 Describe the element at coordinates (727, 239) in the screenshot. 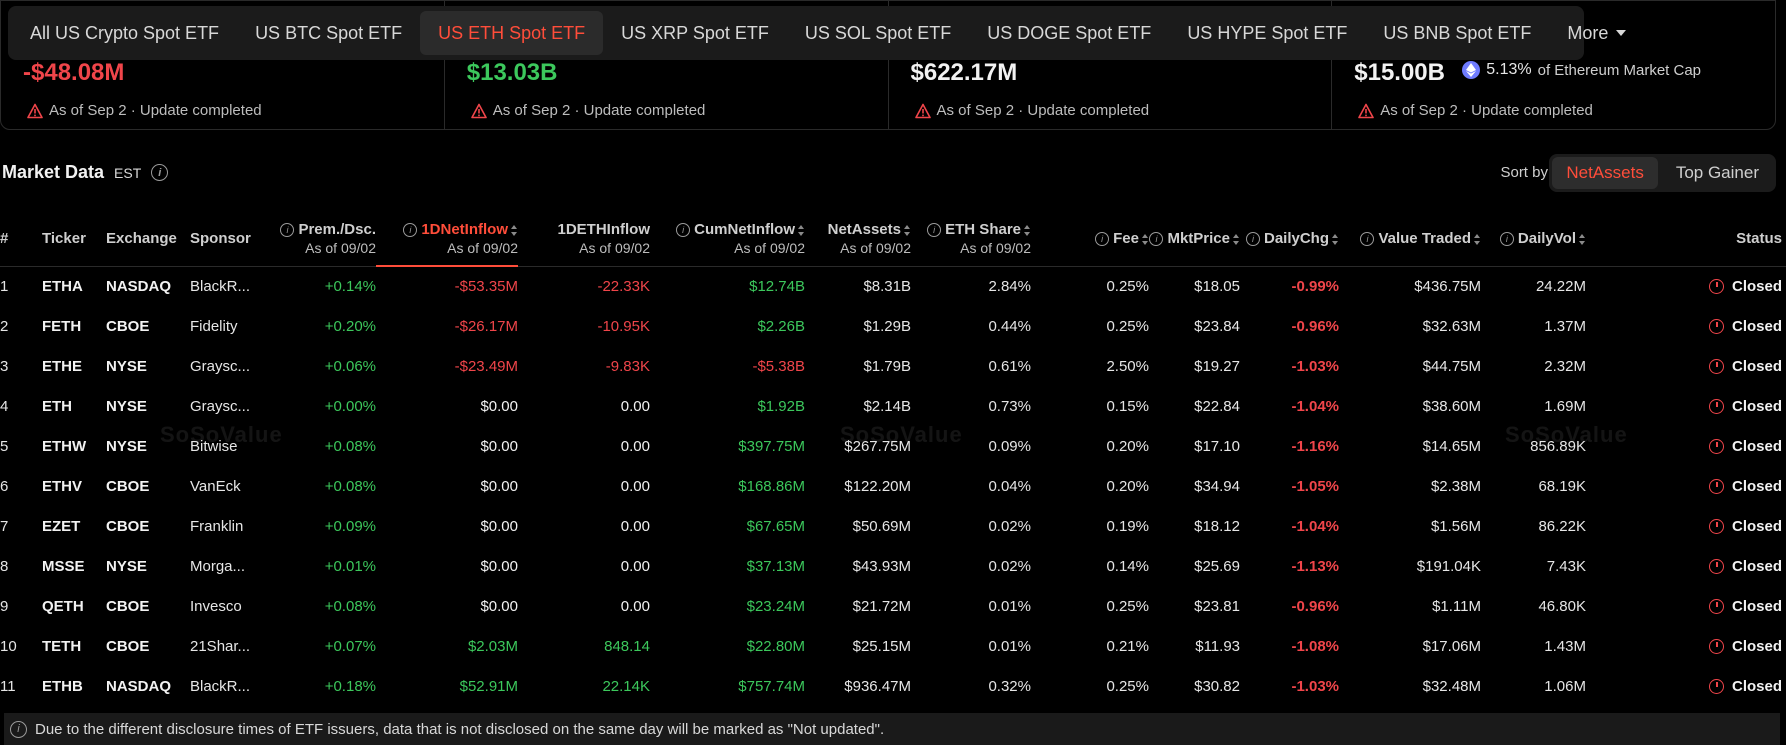

I see `col-header-cum-net-inflow: i CumNetInflow As of 09/02` at that location.